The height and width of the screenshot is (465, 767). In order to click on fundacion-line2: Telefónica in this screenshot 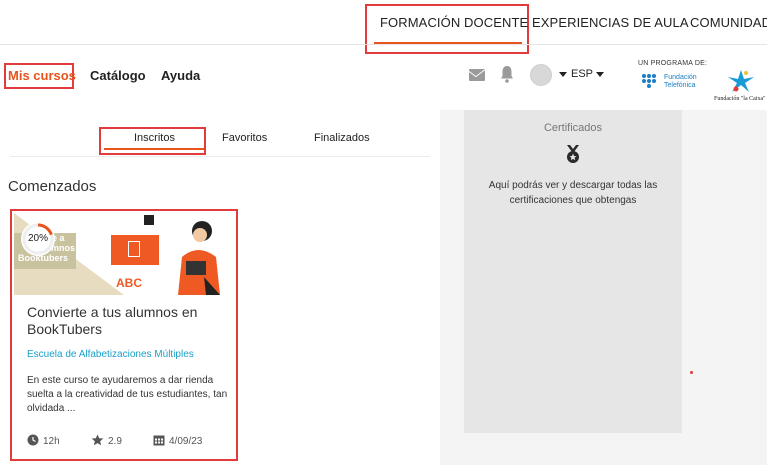, I will do `click(680, 85)`.